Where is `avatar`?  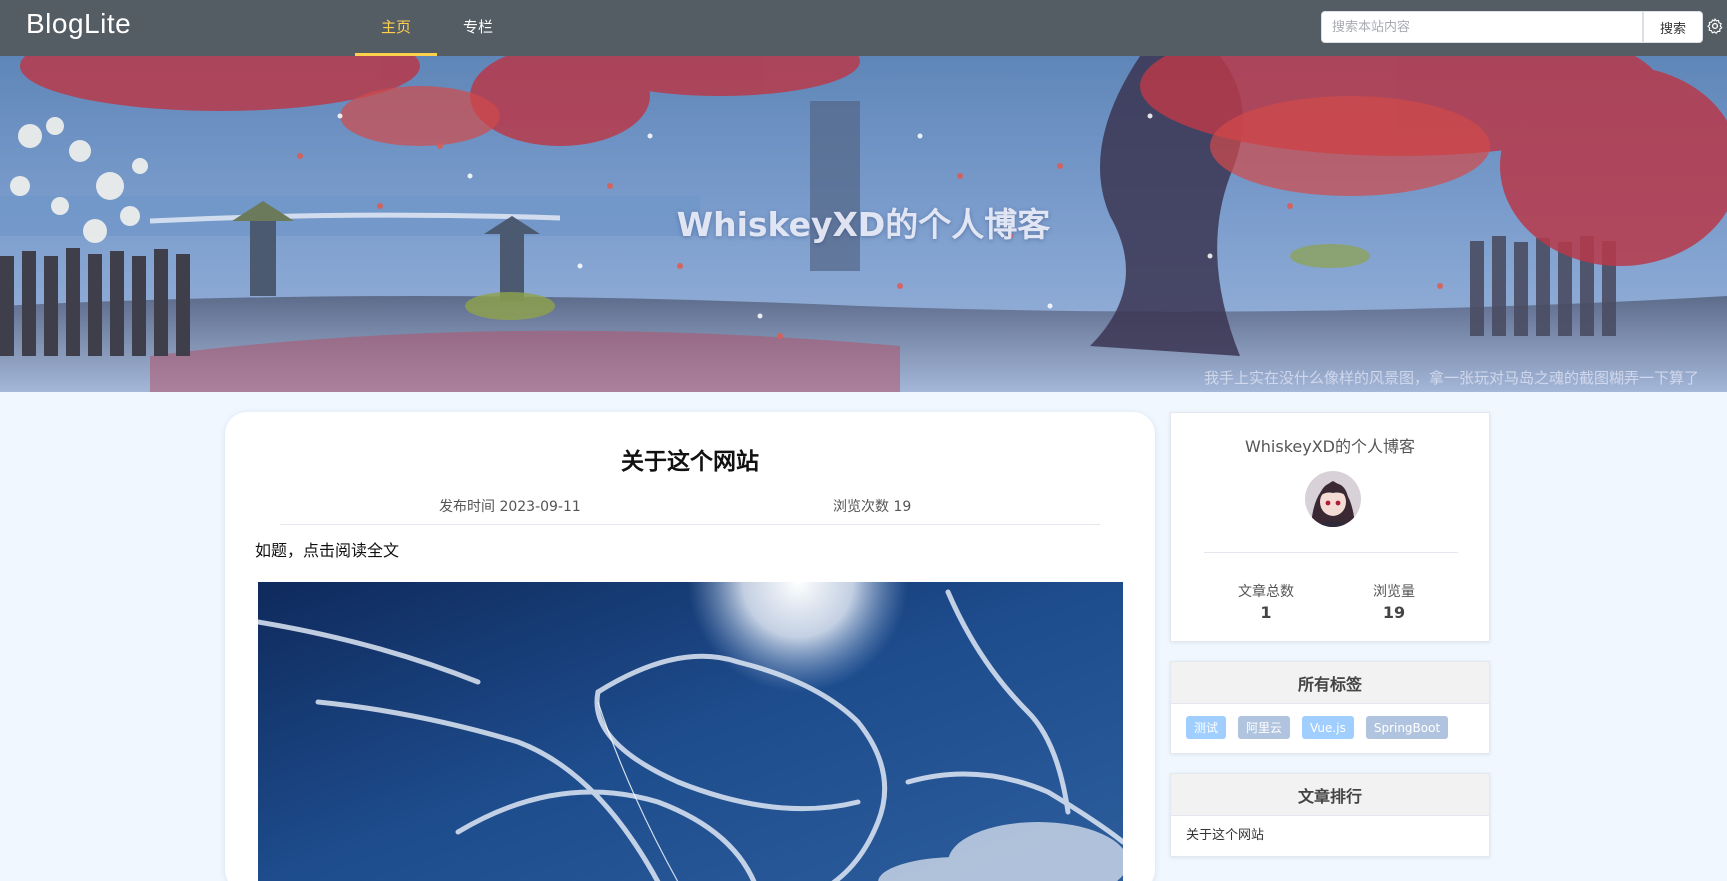
avatar is located at coordinates (1333, 499).